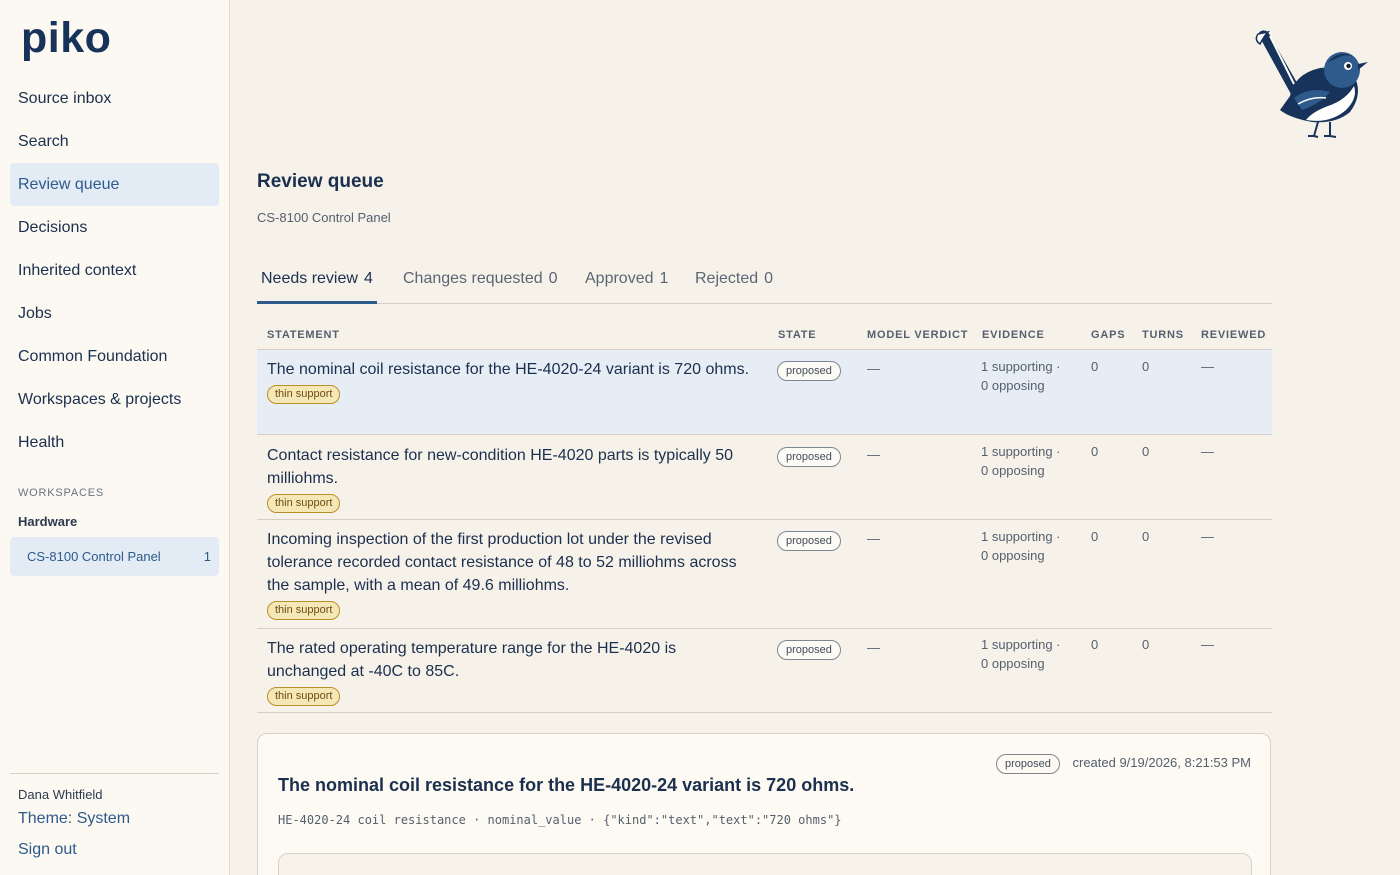 The image size is (1400, 875). I want to click on tab-changes-requested: Changes requested 0, so click(480, 280).